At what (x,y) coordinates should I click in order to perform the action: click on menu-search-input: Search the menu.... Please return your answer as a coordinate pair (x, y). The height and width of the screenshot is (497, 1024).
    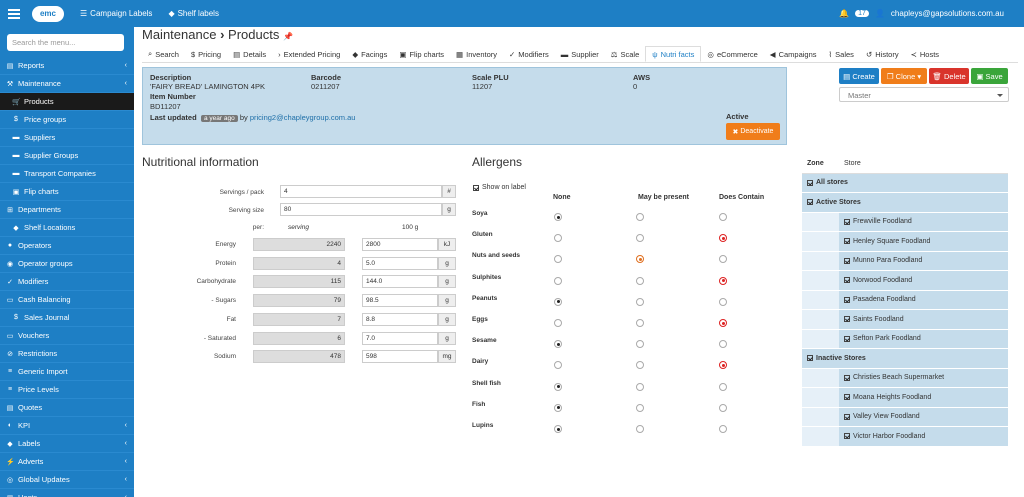
    Looking at the image, I should click on (65, 42).